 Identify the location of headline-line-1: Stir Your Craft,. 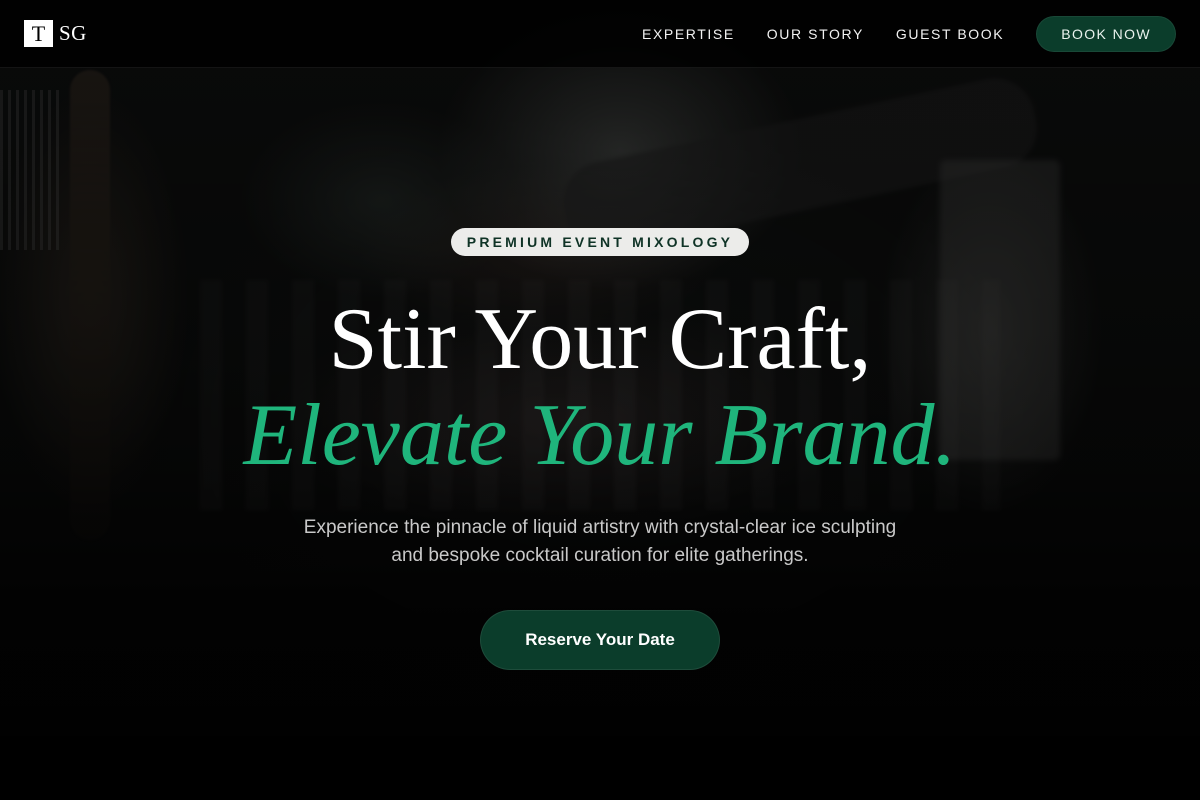
(600, 339).